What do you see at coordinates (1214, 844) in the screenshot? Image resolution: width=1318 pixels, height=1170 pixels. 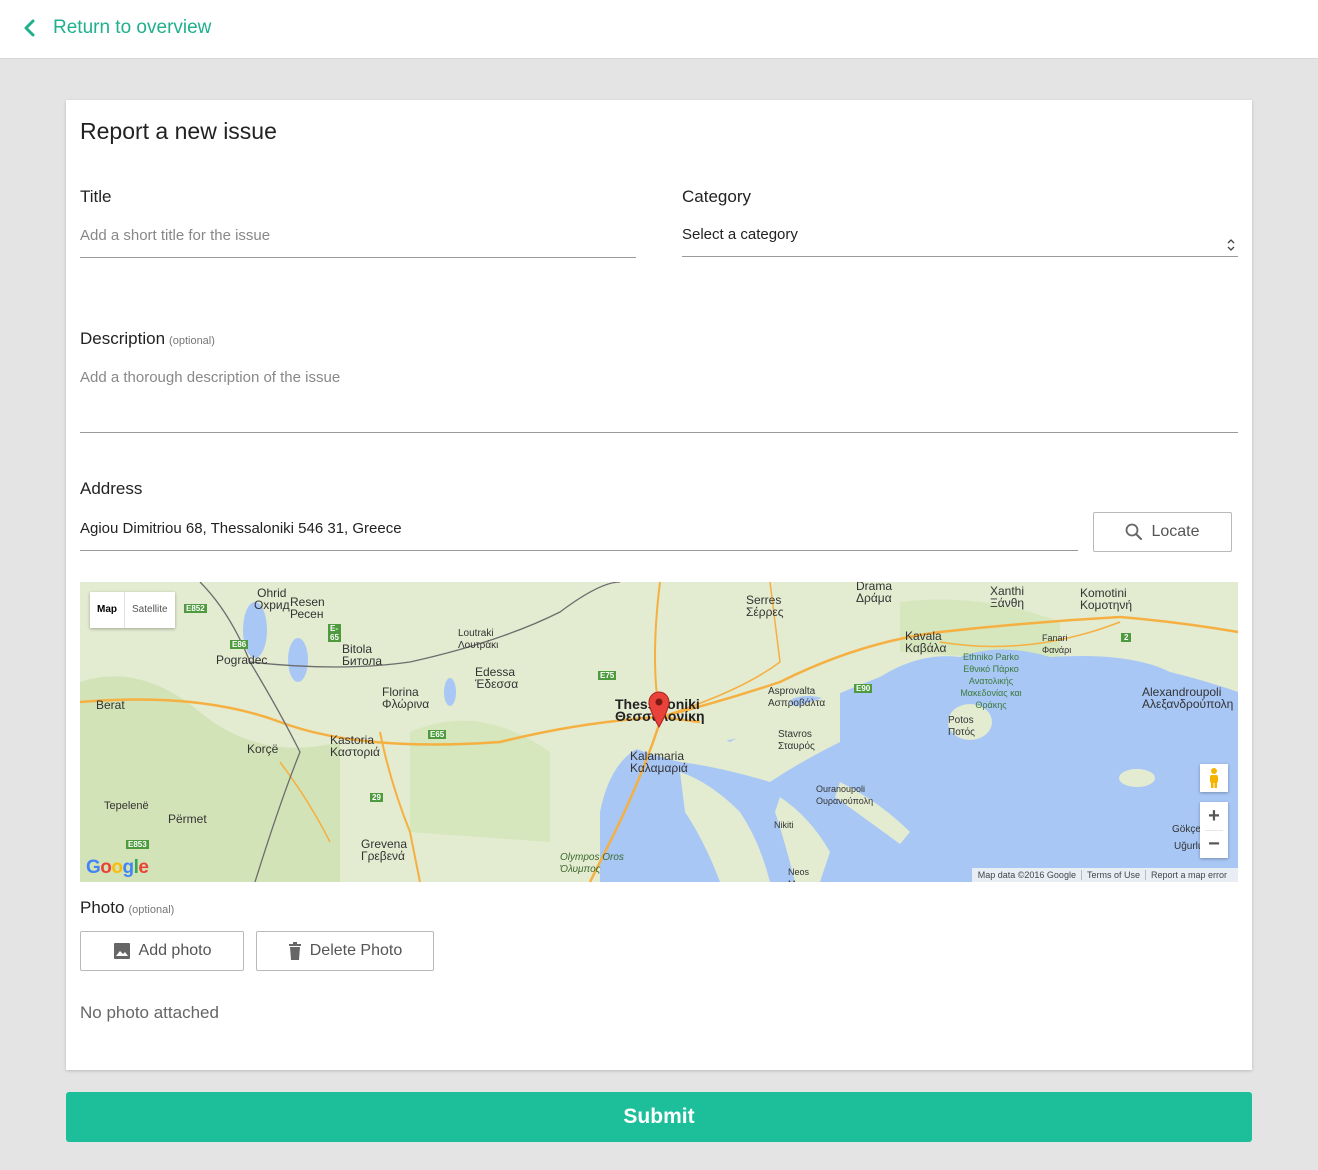 I see `zoom-out-button: −` at bounding box center [1214, 844].